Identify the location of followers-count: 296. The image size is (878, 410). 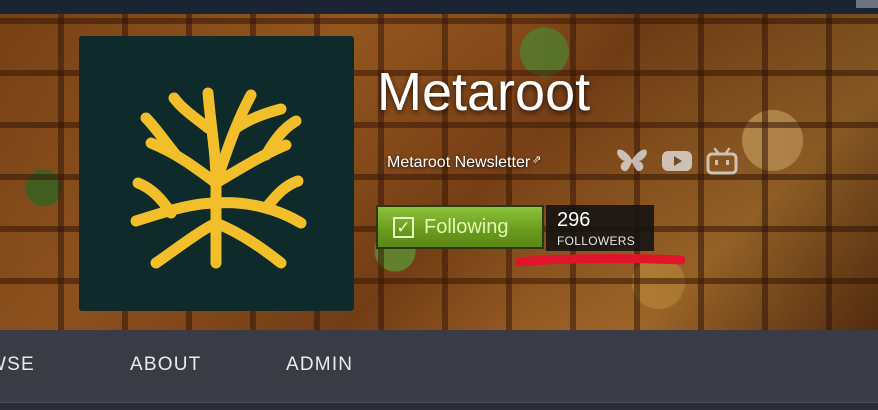
(574, 220).